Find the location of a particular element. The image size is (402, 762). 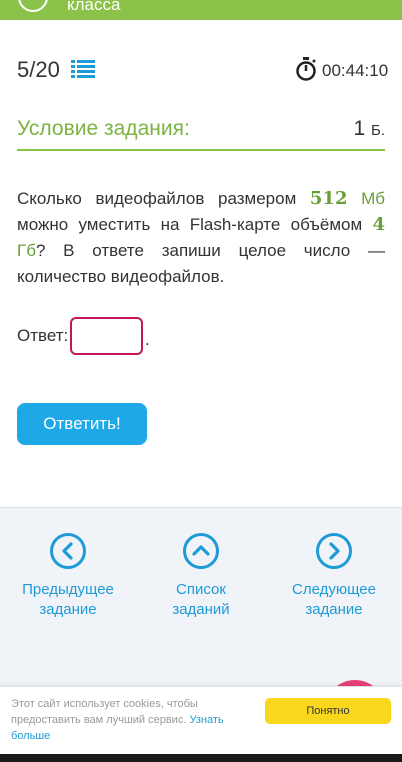

next-task-button: Следующее задание is located at coordinates (334, 576).